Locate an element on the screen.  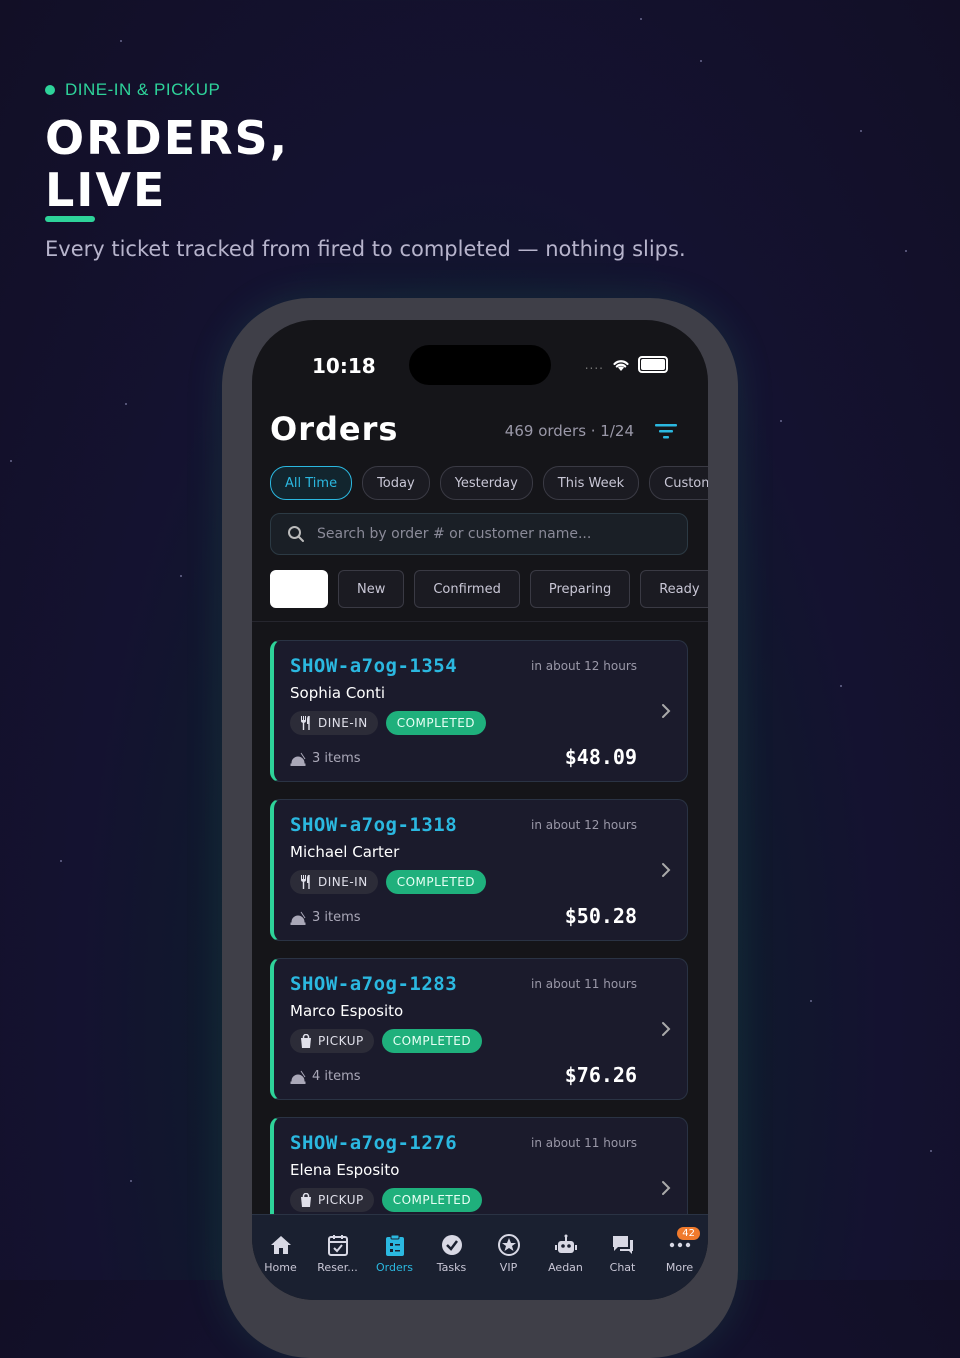
eyebrow-label: DINE-IN & PICKUP is located at coordinates (143, 89).